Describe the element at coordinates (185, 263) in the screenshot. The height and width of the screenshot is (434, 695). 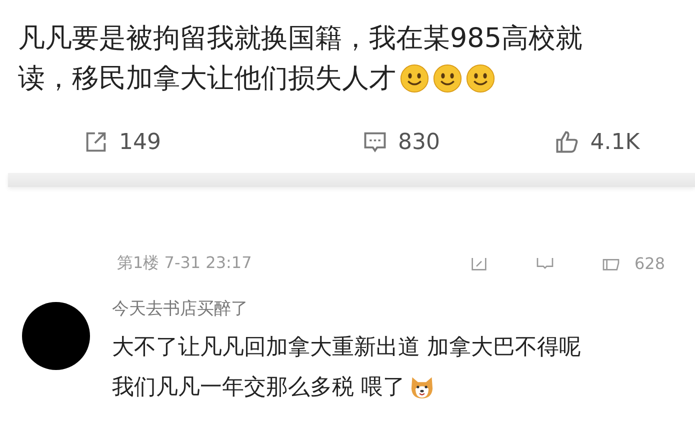
I see `floor-timestamp: 第1楼 7-31 23:17` at that location.